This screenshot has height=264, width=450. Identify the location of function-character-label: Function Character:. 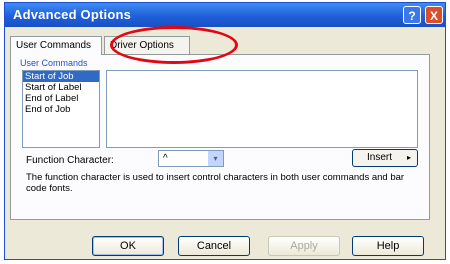
(70, 160).